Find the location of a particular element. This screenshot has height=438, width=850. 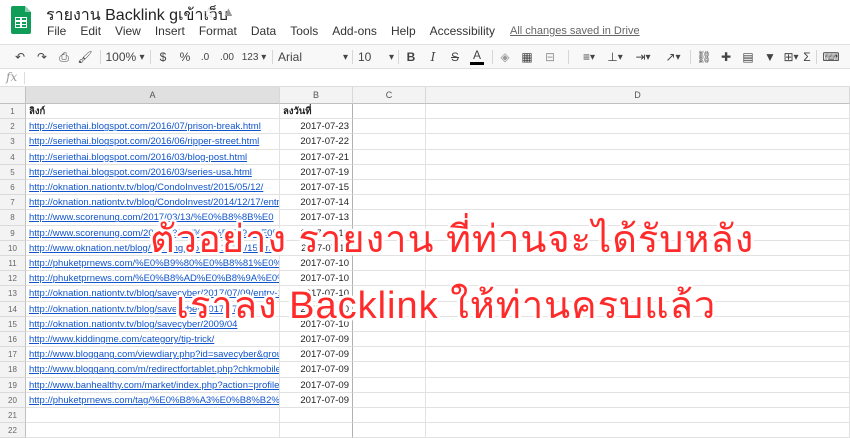

row-header: 21 is located at coordinates (13, 416).